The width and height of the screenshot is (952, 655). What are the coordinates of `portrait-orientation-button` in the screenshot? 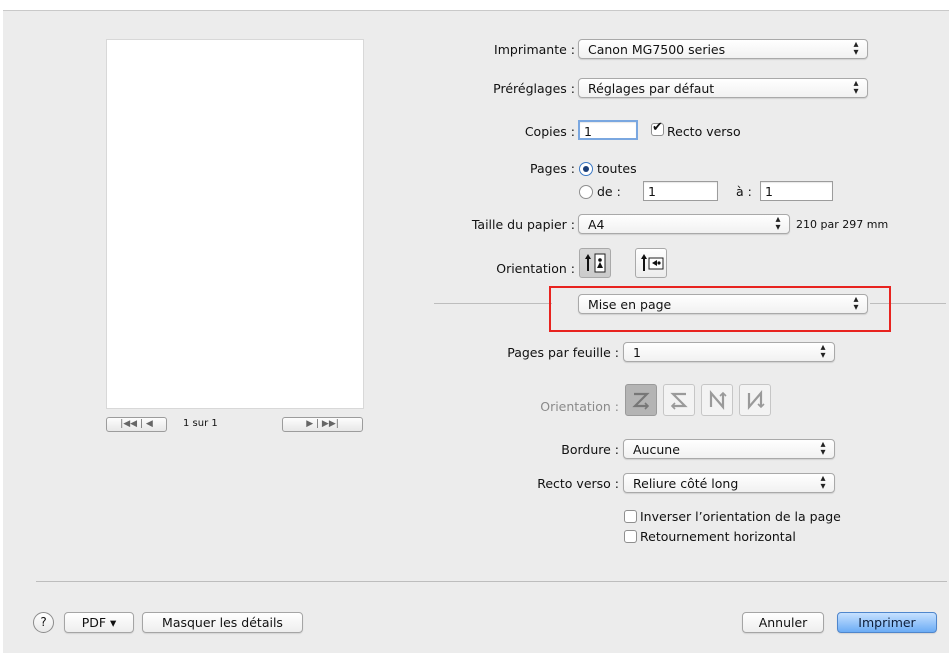 It's located at (595, 263).